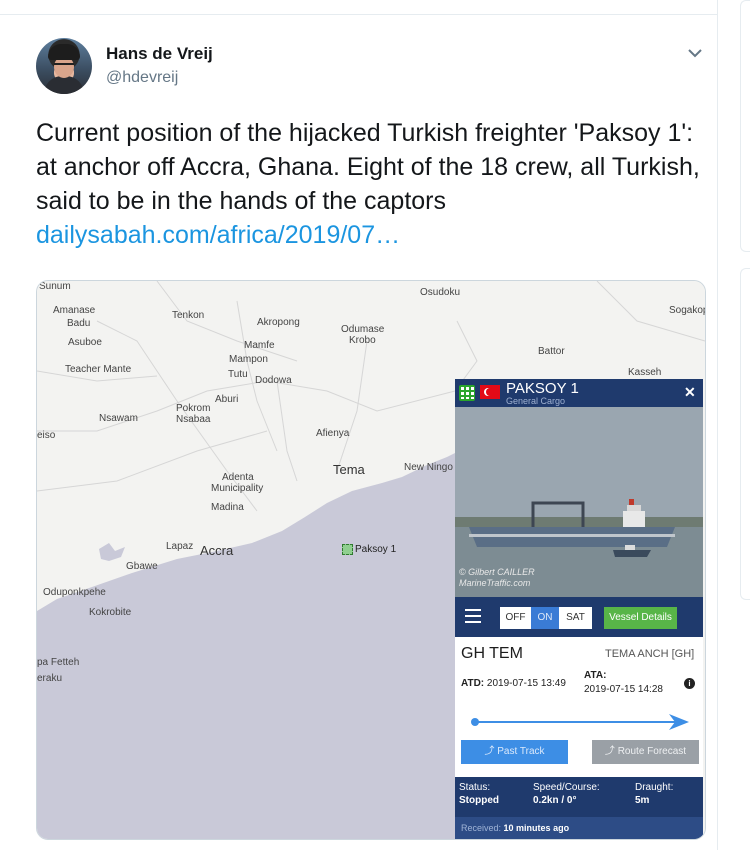  I want to click on map-place-label: Madina, so click(227, 507).